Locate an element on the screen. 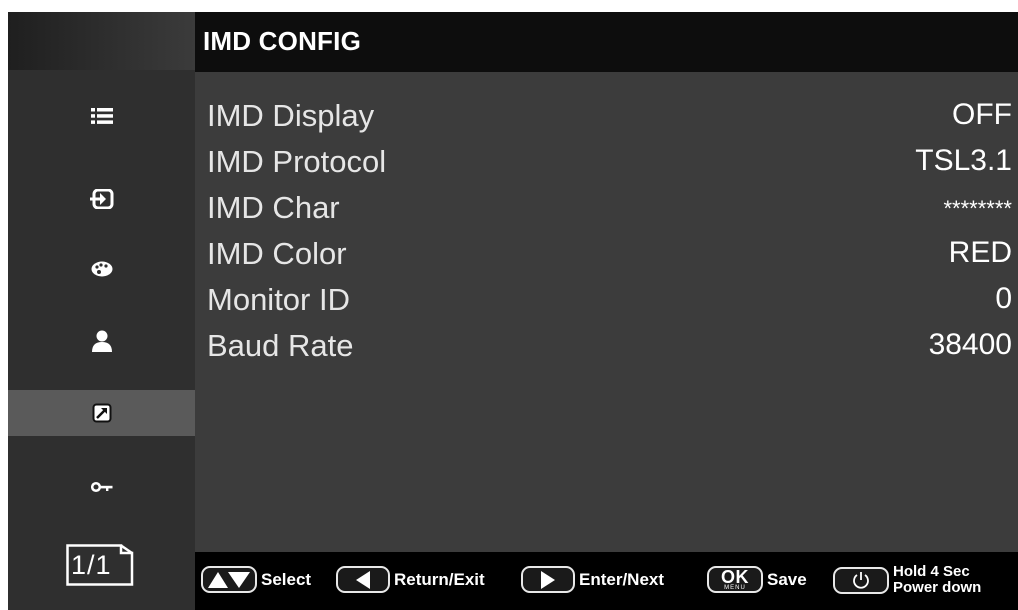 This screenshot has width=1018, height=610. menu-value: 0 is located at coordinates (1003, 298).